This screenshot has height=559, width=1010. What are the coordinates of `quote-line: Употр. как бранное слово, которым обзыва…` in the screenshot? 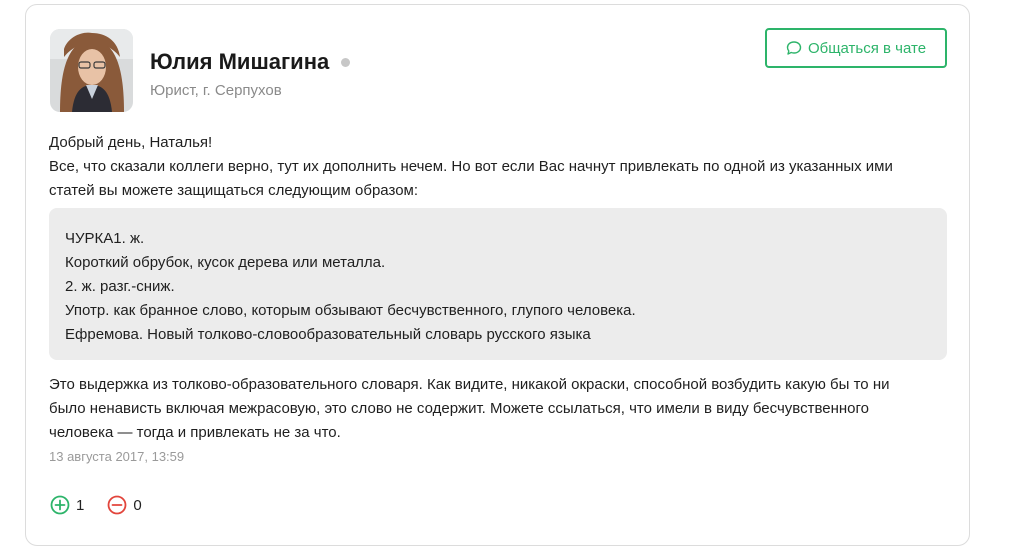 It's located at (350, 310).